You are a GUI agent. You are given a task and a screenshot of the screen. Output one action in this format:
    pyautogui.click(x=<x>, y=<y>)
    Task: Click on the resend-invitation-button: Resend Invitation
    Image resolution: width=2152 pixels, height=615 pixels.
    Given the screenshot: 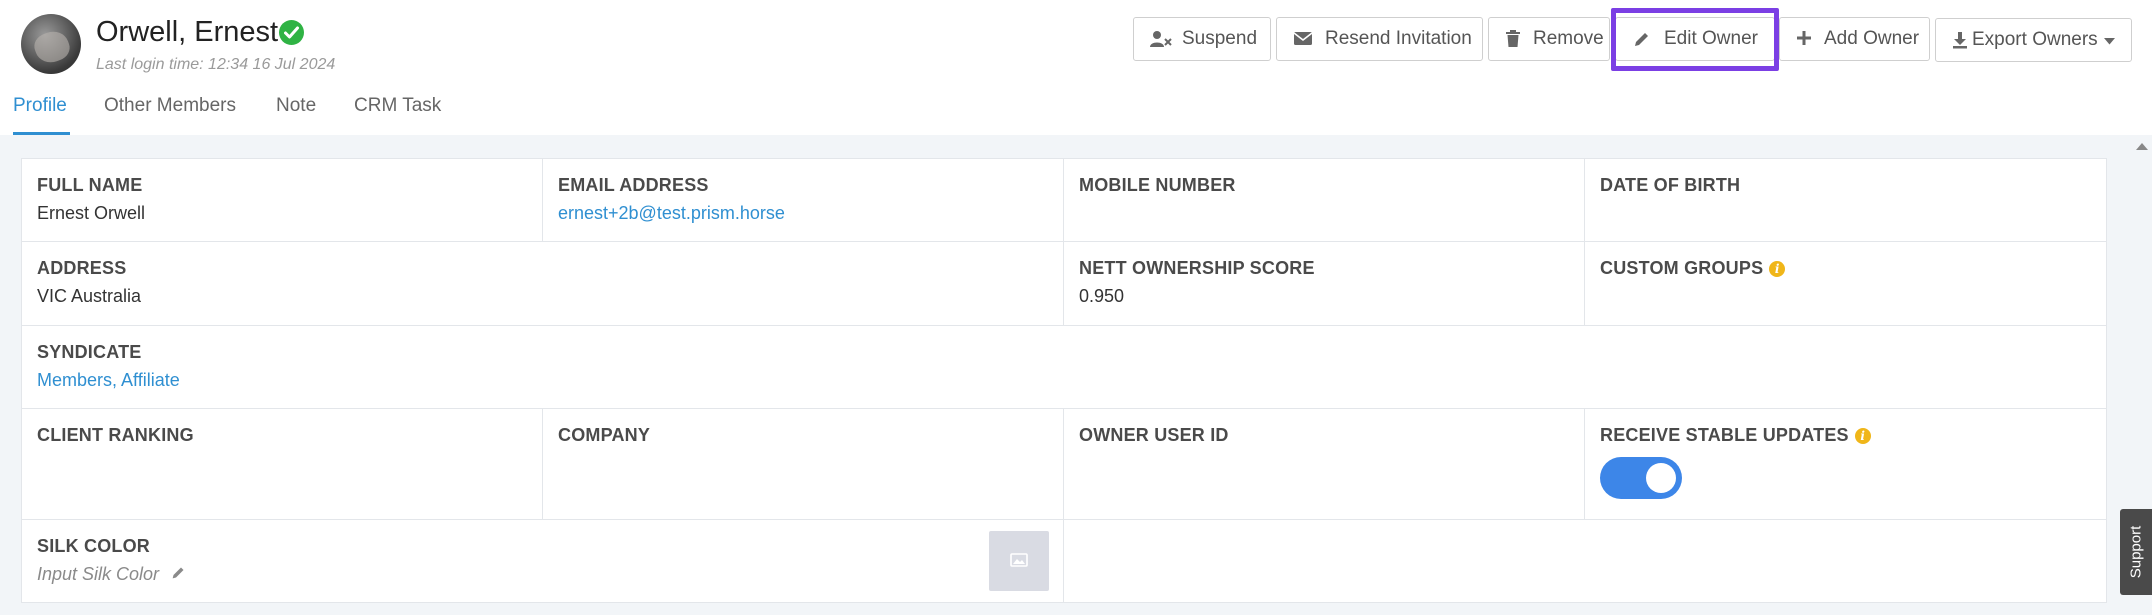 What is the action you would take?
    pyautogui.click(x=1379, y=39)
    